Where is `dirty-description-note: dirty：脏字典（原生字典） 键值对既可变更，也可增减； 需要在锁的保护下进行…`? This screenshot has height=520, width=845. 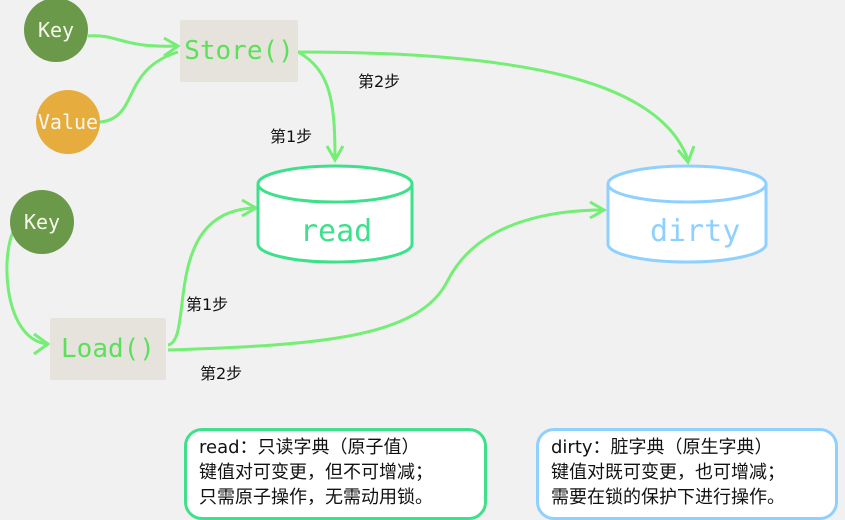
dirty-description-note: dirty：脏字典（原生字典） 键值对既可变更，也可增减； 需要在锁的保护下进行… is located at coordinates (687, 474).